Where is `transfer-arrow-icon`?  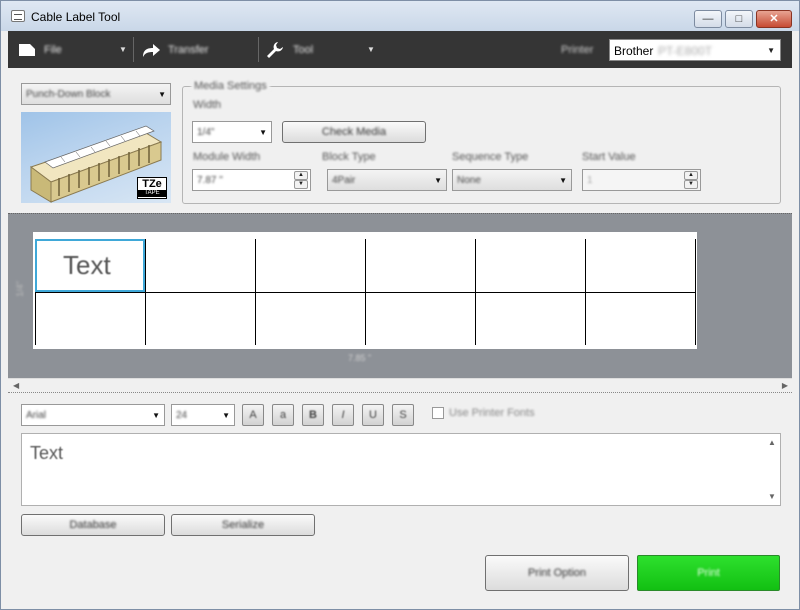
transfer-arrow-icon is located at coordinates (151, 50).